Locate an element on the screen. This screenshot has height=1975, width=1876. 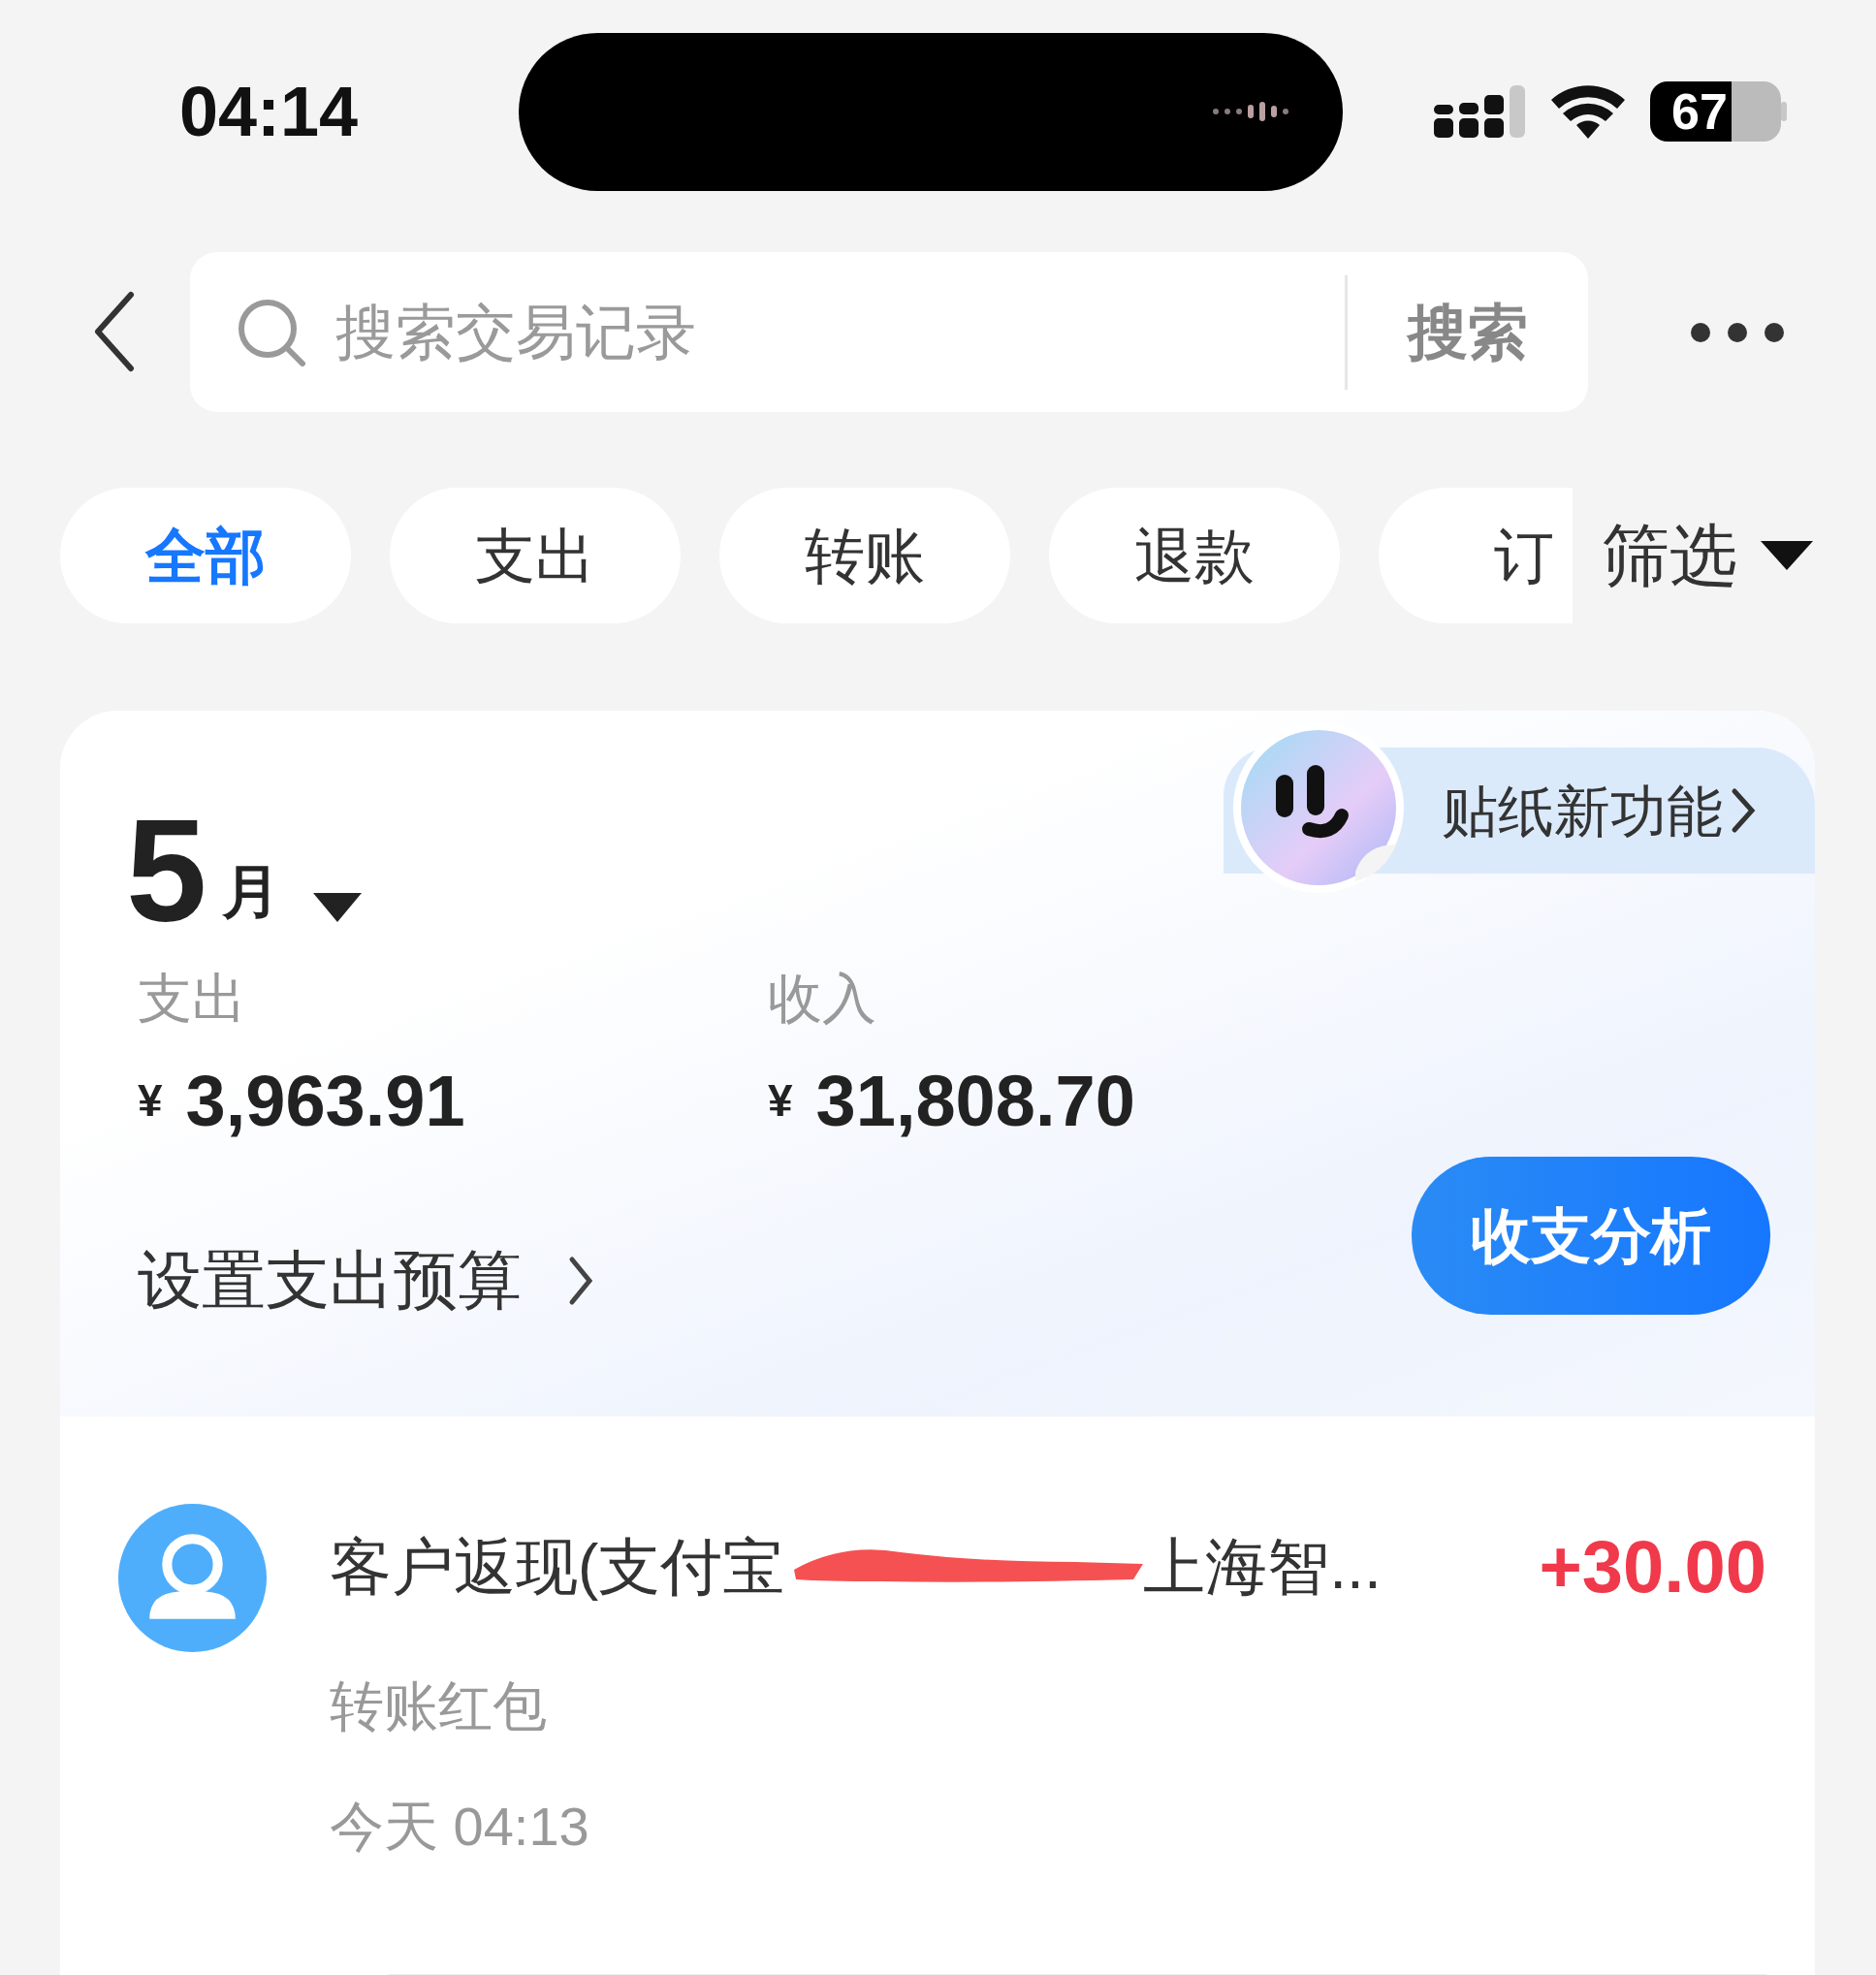
filter-tab: 退款 is located at coordinates (1194, 555).